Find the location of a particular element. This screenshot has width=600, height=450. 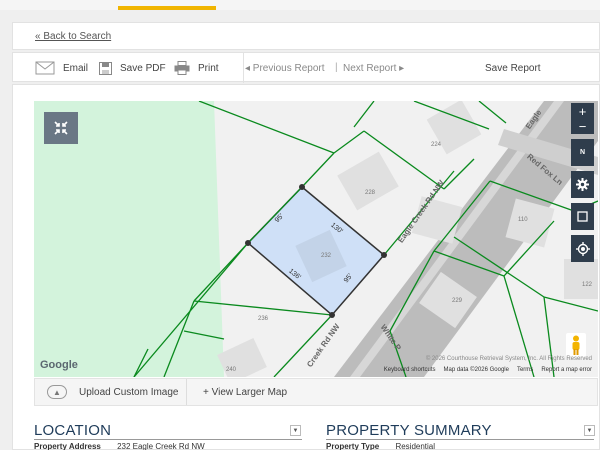

lot-label-122: 122 is located at coordinates (587, 285).